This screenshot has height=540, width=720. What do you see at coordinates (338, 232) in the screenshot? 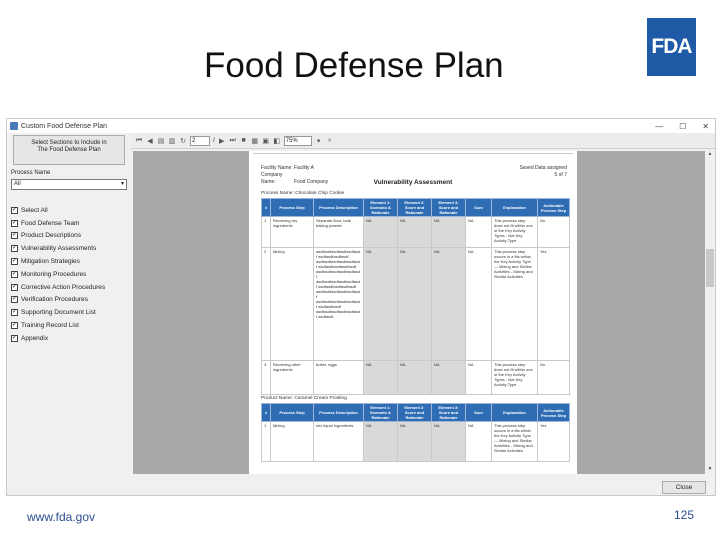
I see `table-cell-desc: Separate flour; bulk baking powder` at bounding box center [338, 232].